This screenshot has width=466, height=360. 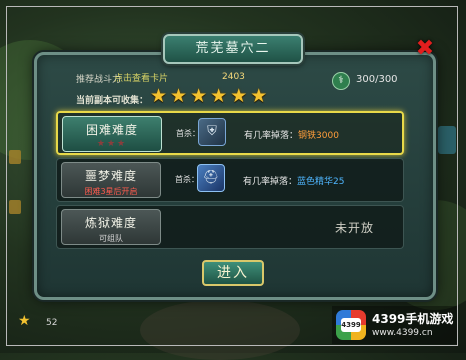 What do you see at coordinates (112, 144) in the screenshot?
I see `difficulty-stars: ★★★` at bounding box center [112, 144].